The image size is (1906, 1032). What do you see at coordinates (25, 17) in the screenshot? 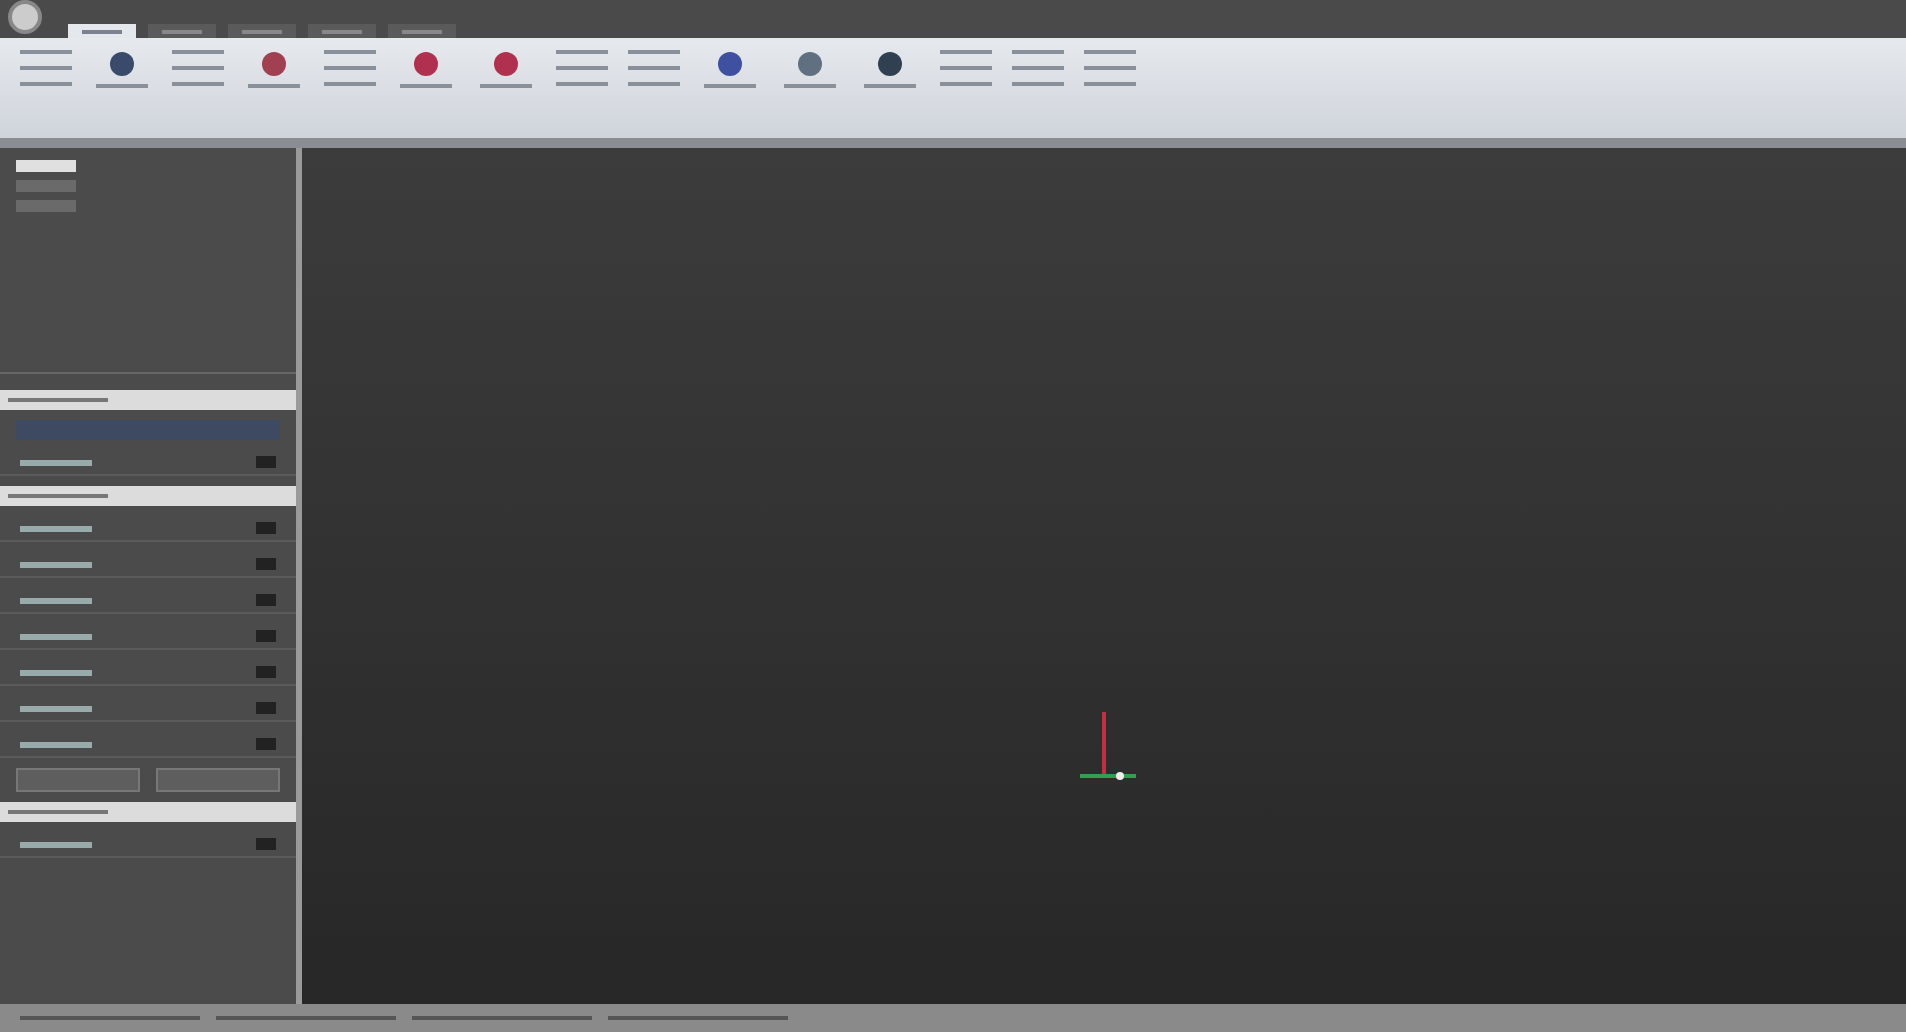
I see `app-logo-icon` at bounding box center [25, 17].